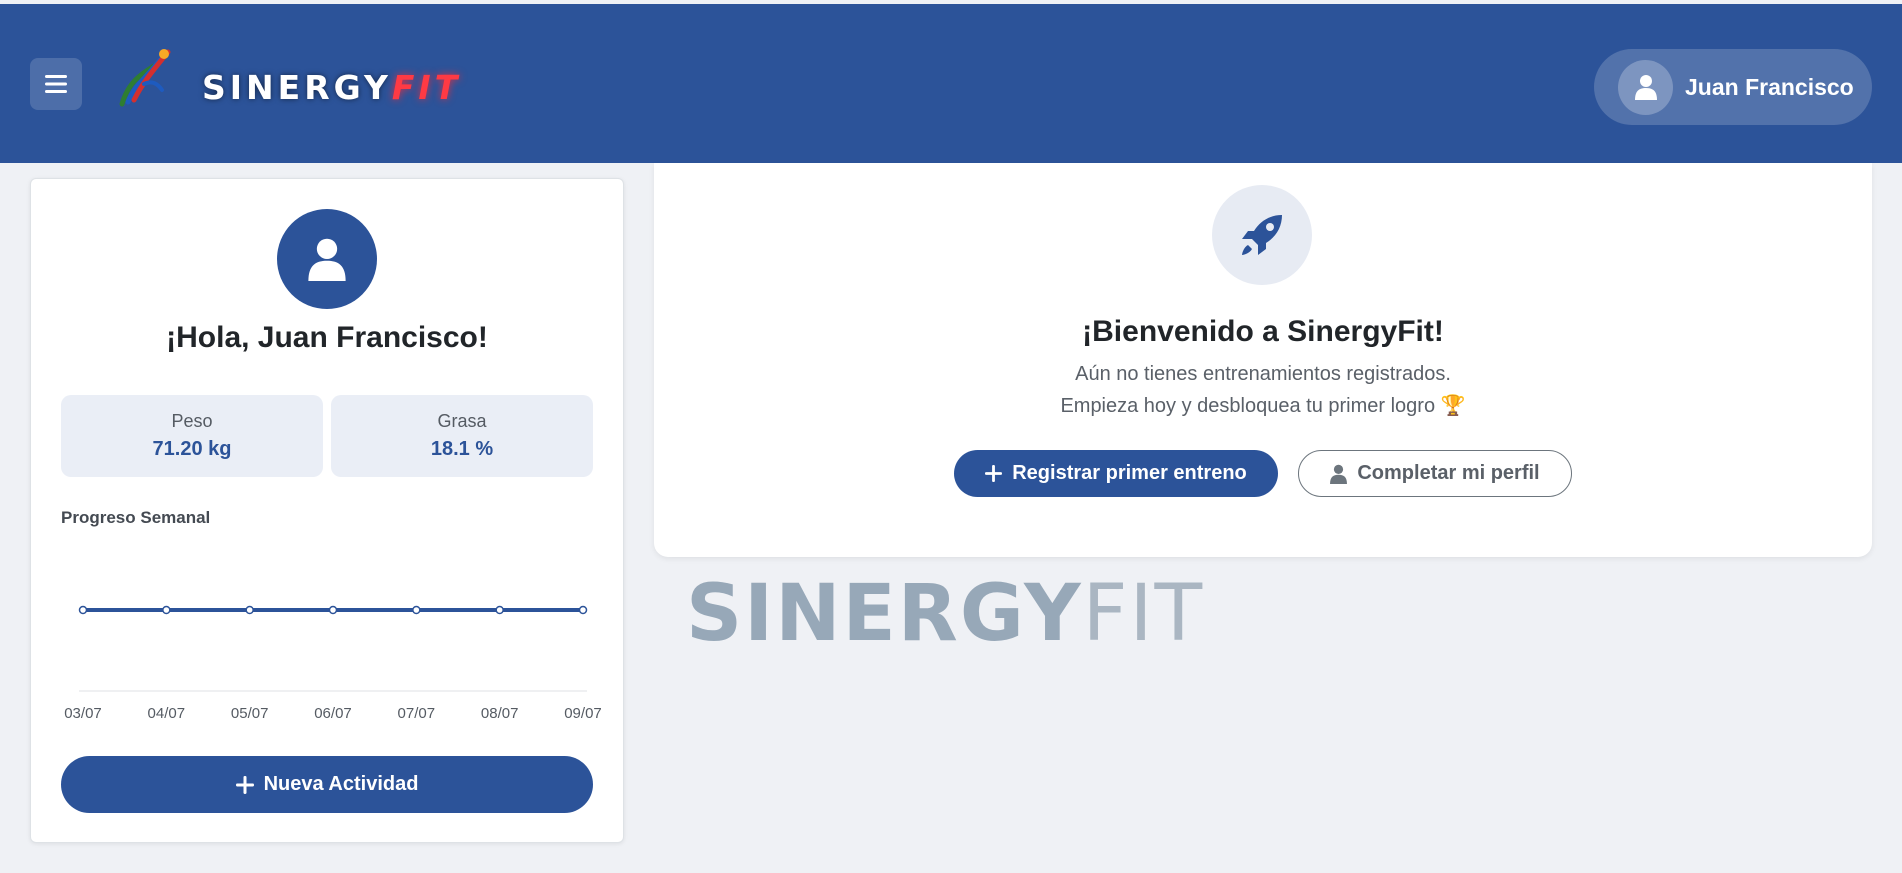  What do you see at coordinates (192, 436) in the screenshot?
I see `weight-stat: Peso 71.20 kg` at bounding box center [192, 436].